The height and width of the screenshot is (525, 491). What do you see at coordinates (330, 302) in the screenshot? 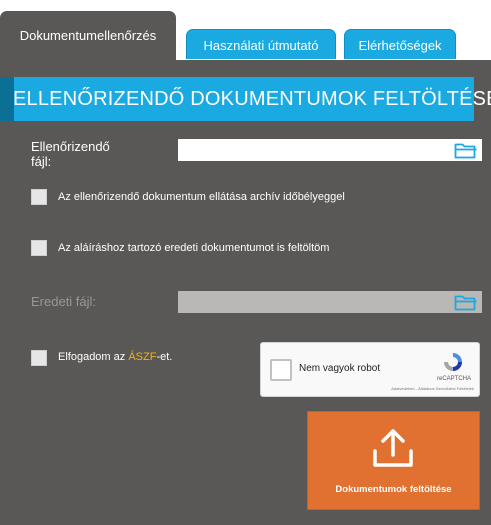
I see `original-file-input` at bounding box center [330, 302].